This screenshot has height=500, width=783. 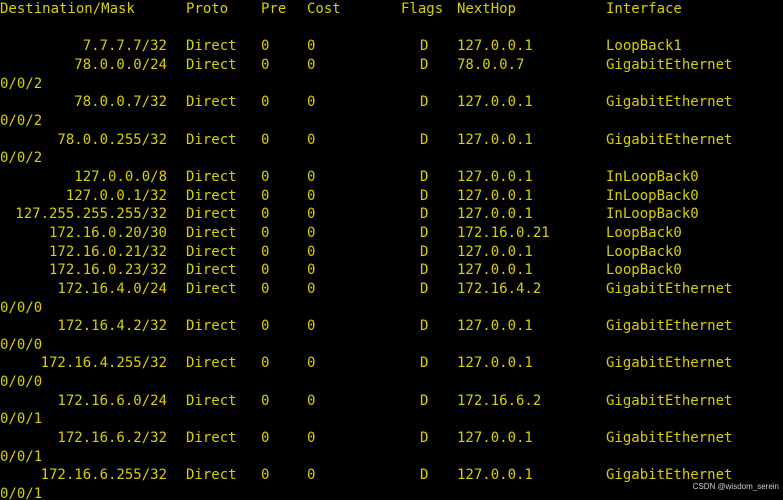 I want to click on header-interface: Interface, so click(x=644, y=9).